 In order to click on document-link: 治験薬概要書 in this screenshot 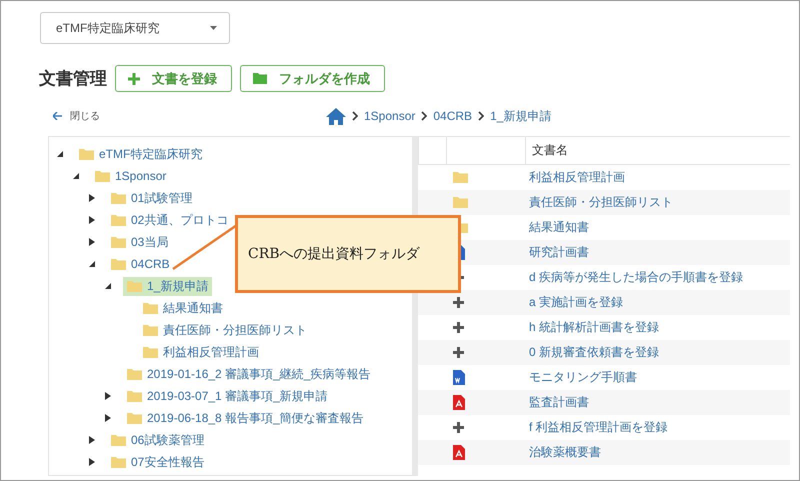, I will do `click(565, 452)`.